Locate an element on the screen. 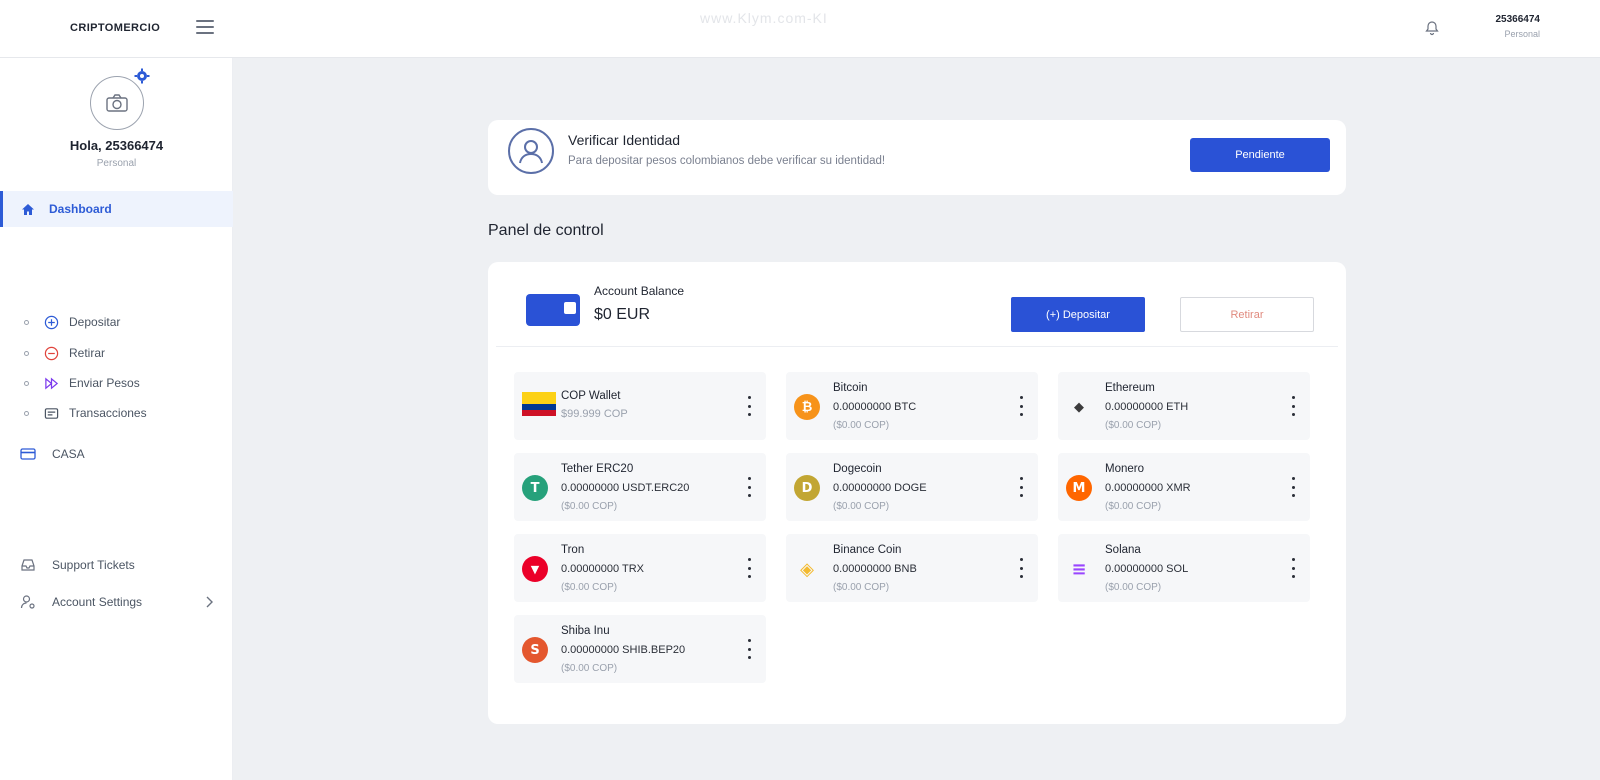  plus-circle-icon is located at coordinates (51, 322).